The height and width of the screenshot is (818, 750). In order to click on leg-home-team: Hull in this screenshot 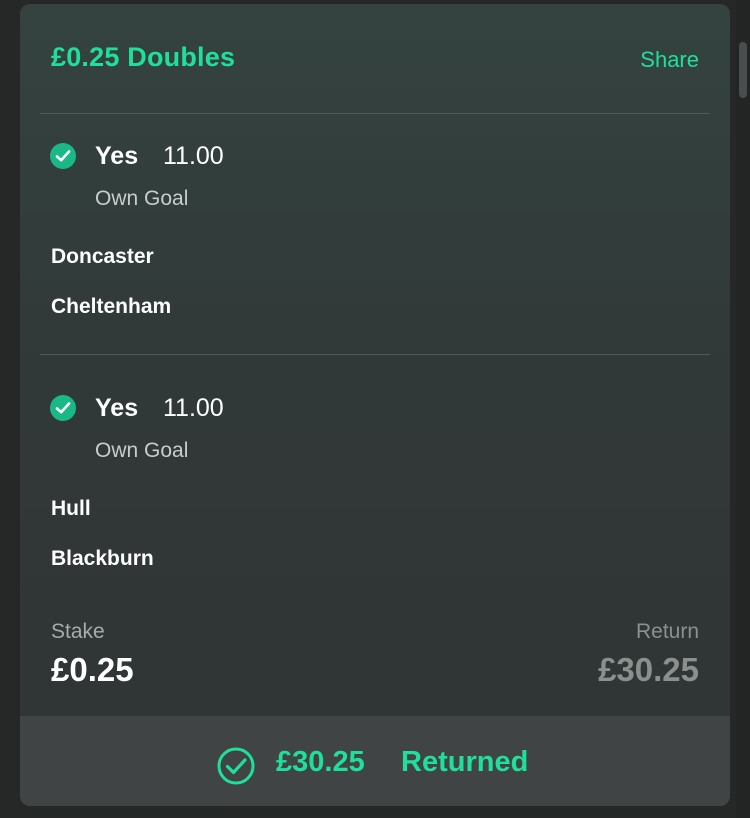, I will do `click(71, 508)`.